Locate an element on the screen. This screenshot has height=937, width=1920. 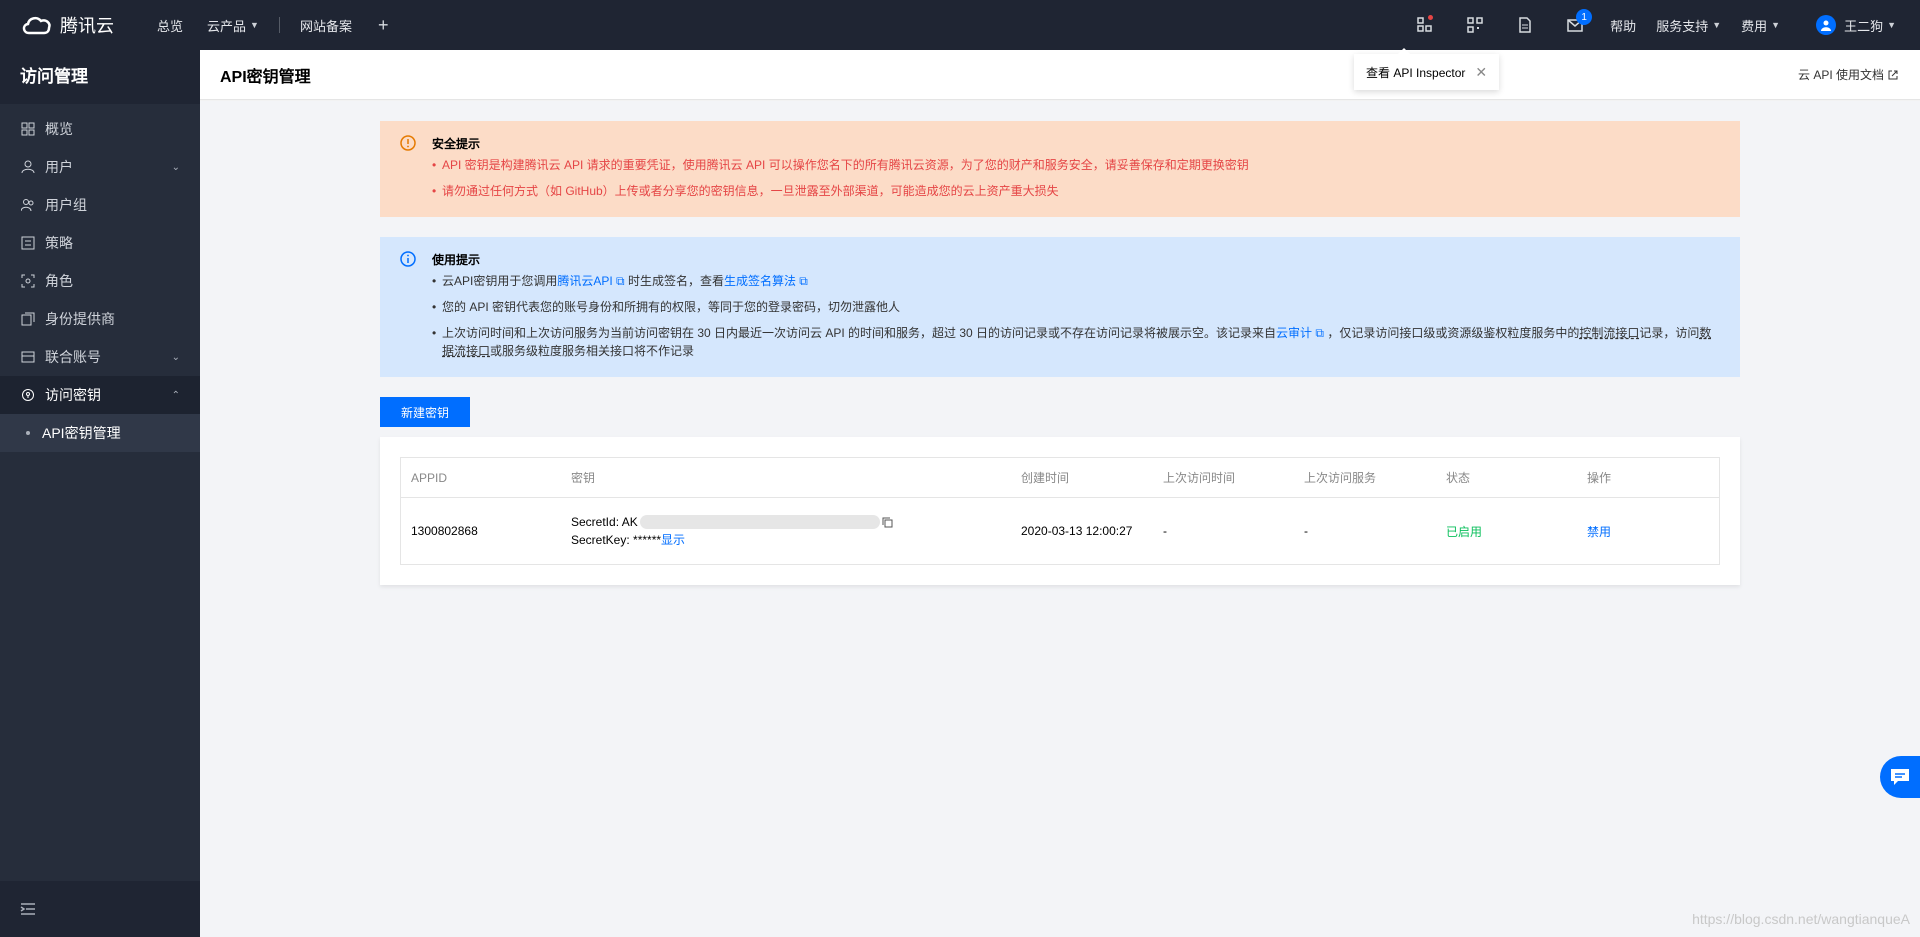
secret-id-line: SecretId: AK is located at coordinates (791, 522).